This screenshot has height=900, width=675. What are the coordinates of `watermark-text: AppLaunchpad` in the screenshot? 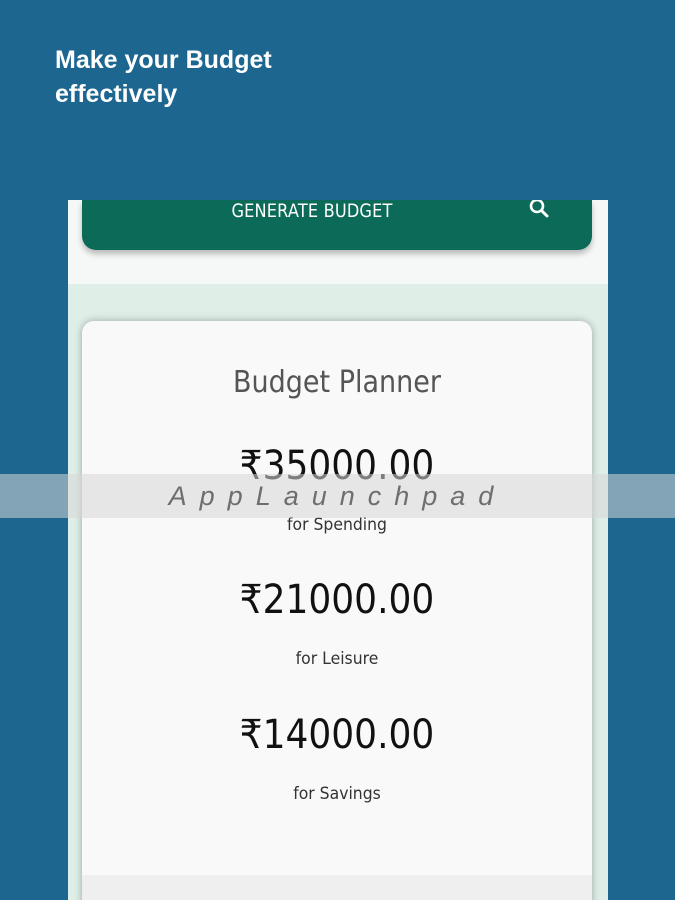 It's located at (337, 496).